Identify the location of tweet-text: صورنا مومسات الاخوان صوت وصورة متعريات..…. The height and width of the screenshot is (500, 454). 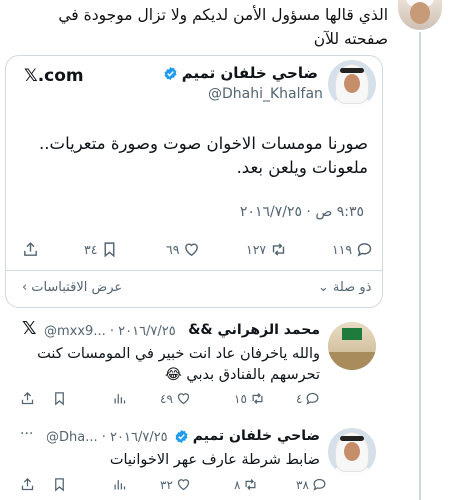
(203, 155).